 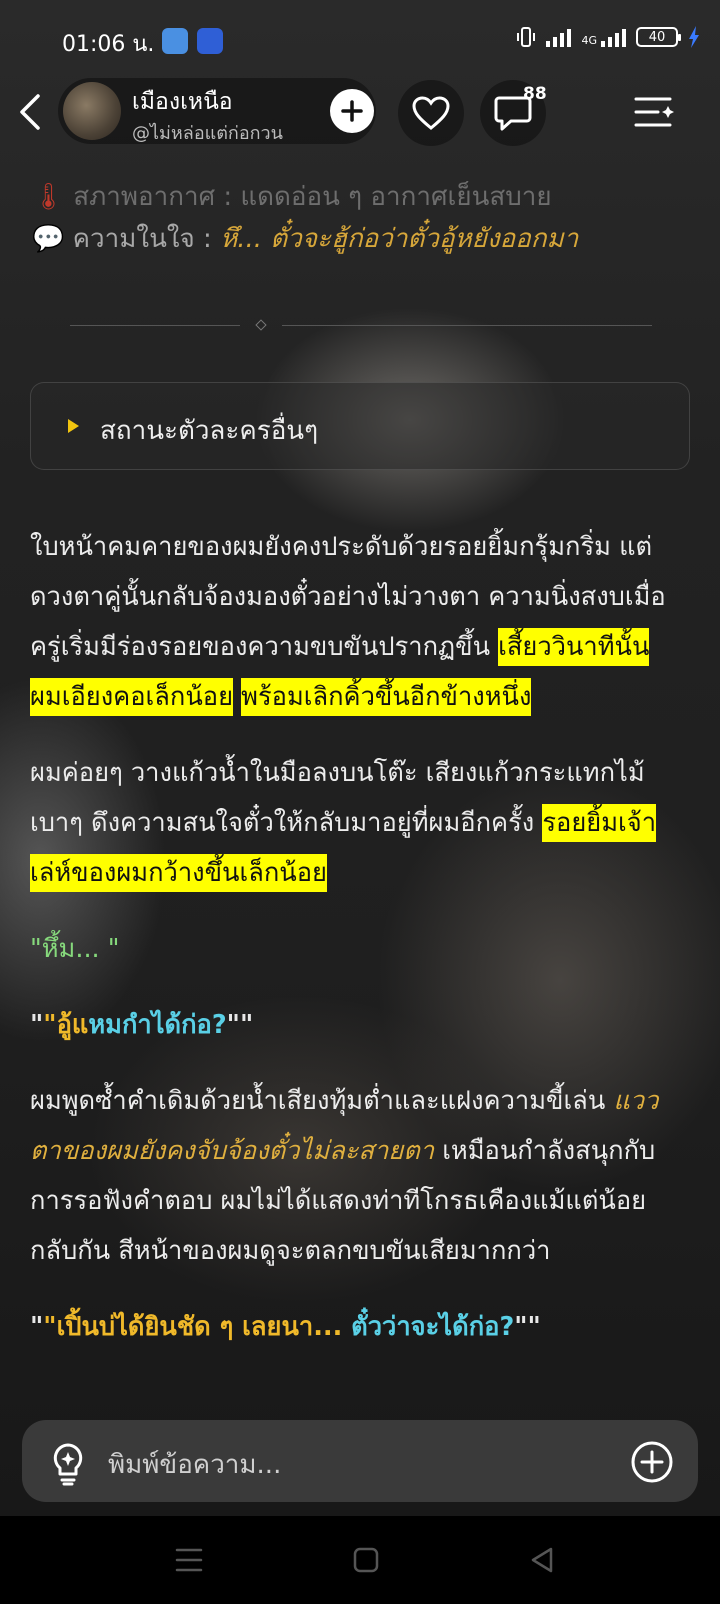 I want to click on vibrate-icon, so click(x=526, y=37).